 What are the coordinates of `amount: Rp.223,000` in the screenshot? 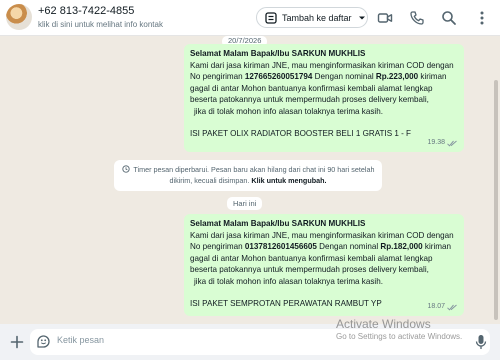 It's located at (397, 77).